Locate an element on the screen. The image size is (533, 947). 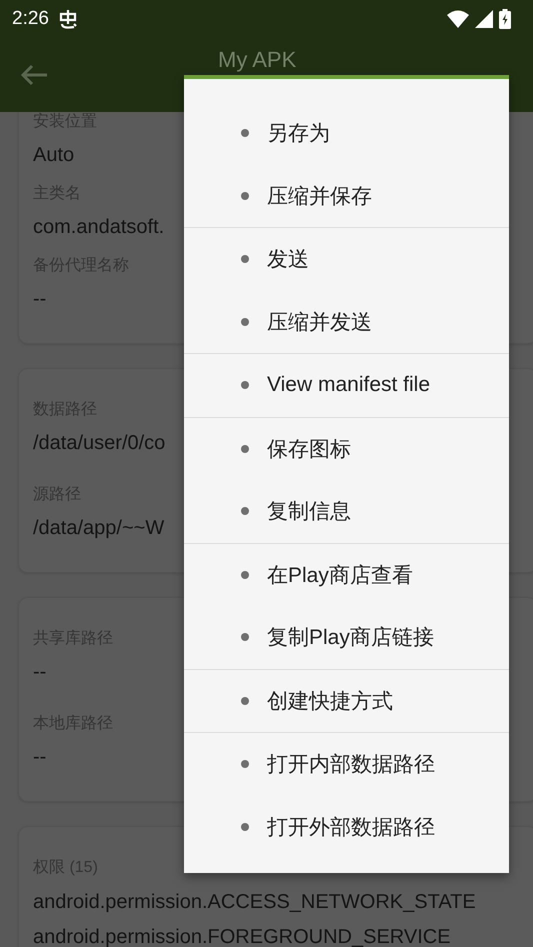
battery-icon is located at coordinates (505, 18).